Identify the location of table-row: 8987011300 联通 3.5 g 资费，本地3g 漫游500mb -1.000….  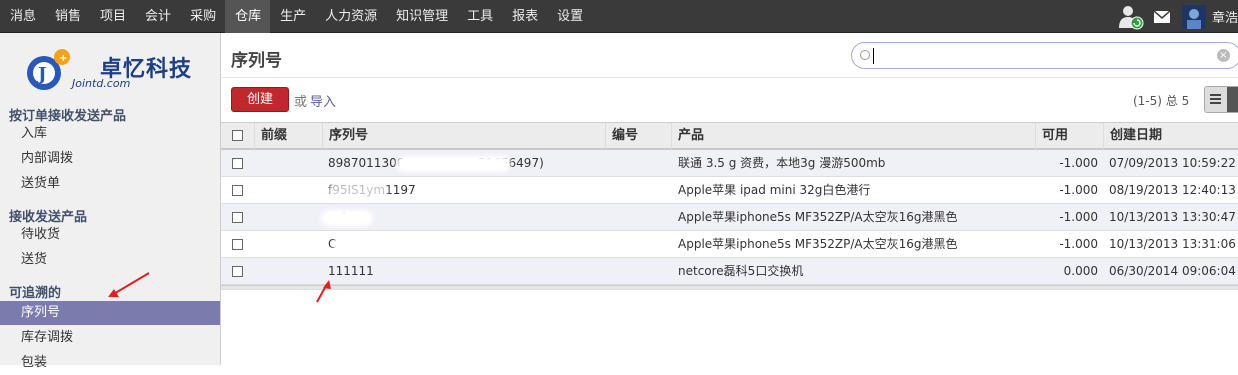
(729, 163).